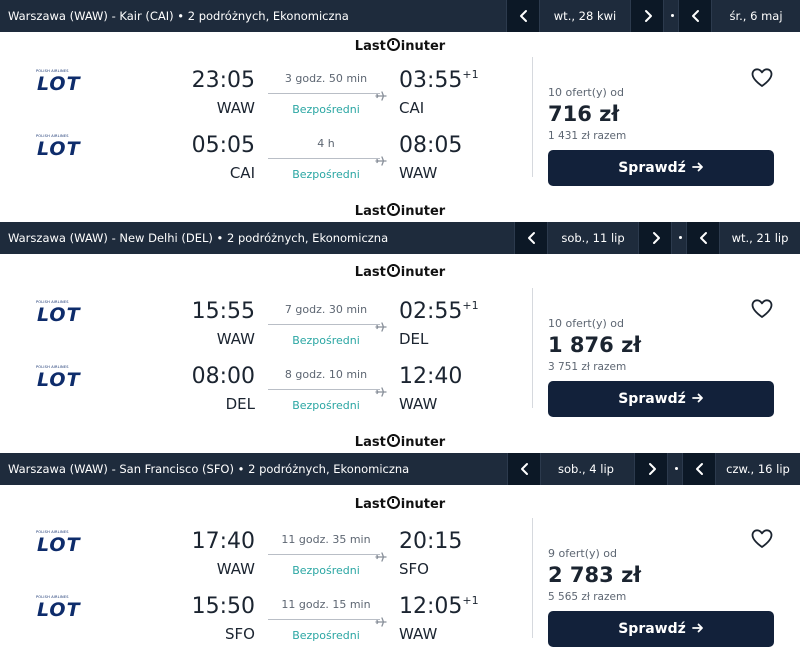  What do you see at coordinates (223, 80) in the screenshot?
I see `departure-time: 23:05` at bounding box center [223, 80].